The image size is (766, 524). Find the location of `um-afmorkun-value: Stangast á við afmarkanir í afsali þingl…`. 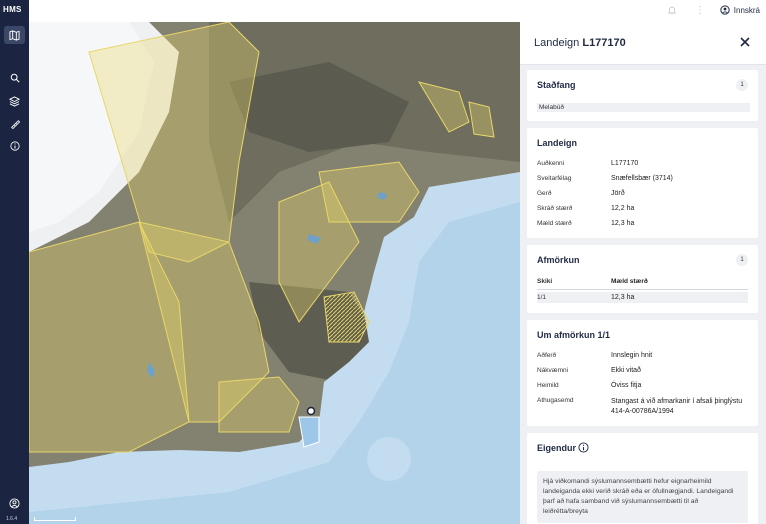

um-afmorkun-value: Stangast á við afmarkanir í afsali þingl… is located at coordinates (677, 406).